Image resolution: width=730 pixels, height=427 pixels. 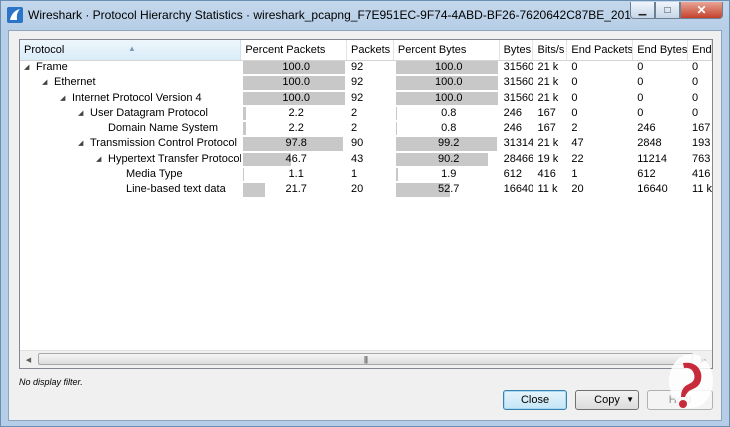 I want to click on table-row: Domain Name System 2.2 2 0.8 246 167 2 246 167, so click(x=366, y=128).